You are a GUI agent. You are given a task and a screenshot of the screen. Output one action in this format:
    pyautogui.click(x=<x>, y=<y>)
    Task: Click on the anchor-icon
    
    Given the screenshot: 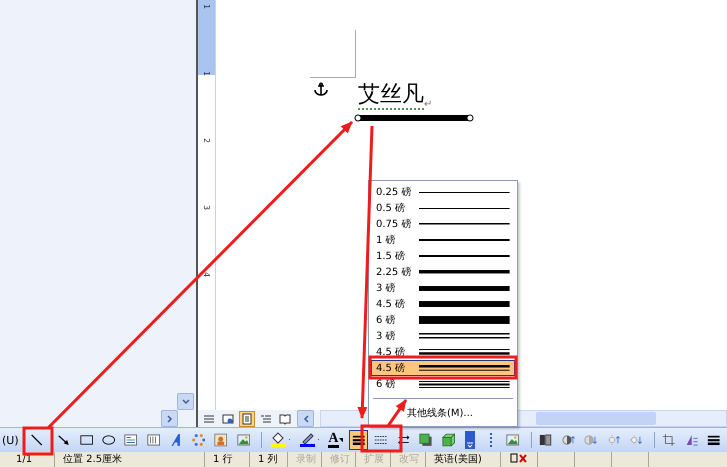 What is the action you would take?
    pyautogui.click(x=321, y=89)
    